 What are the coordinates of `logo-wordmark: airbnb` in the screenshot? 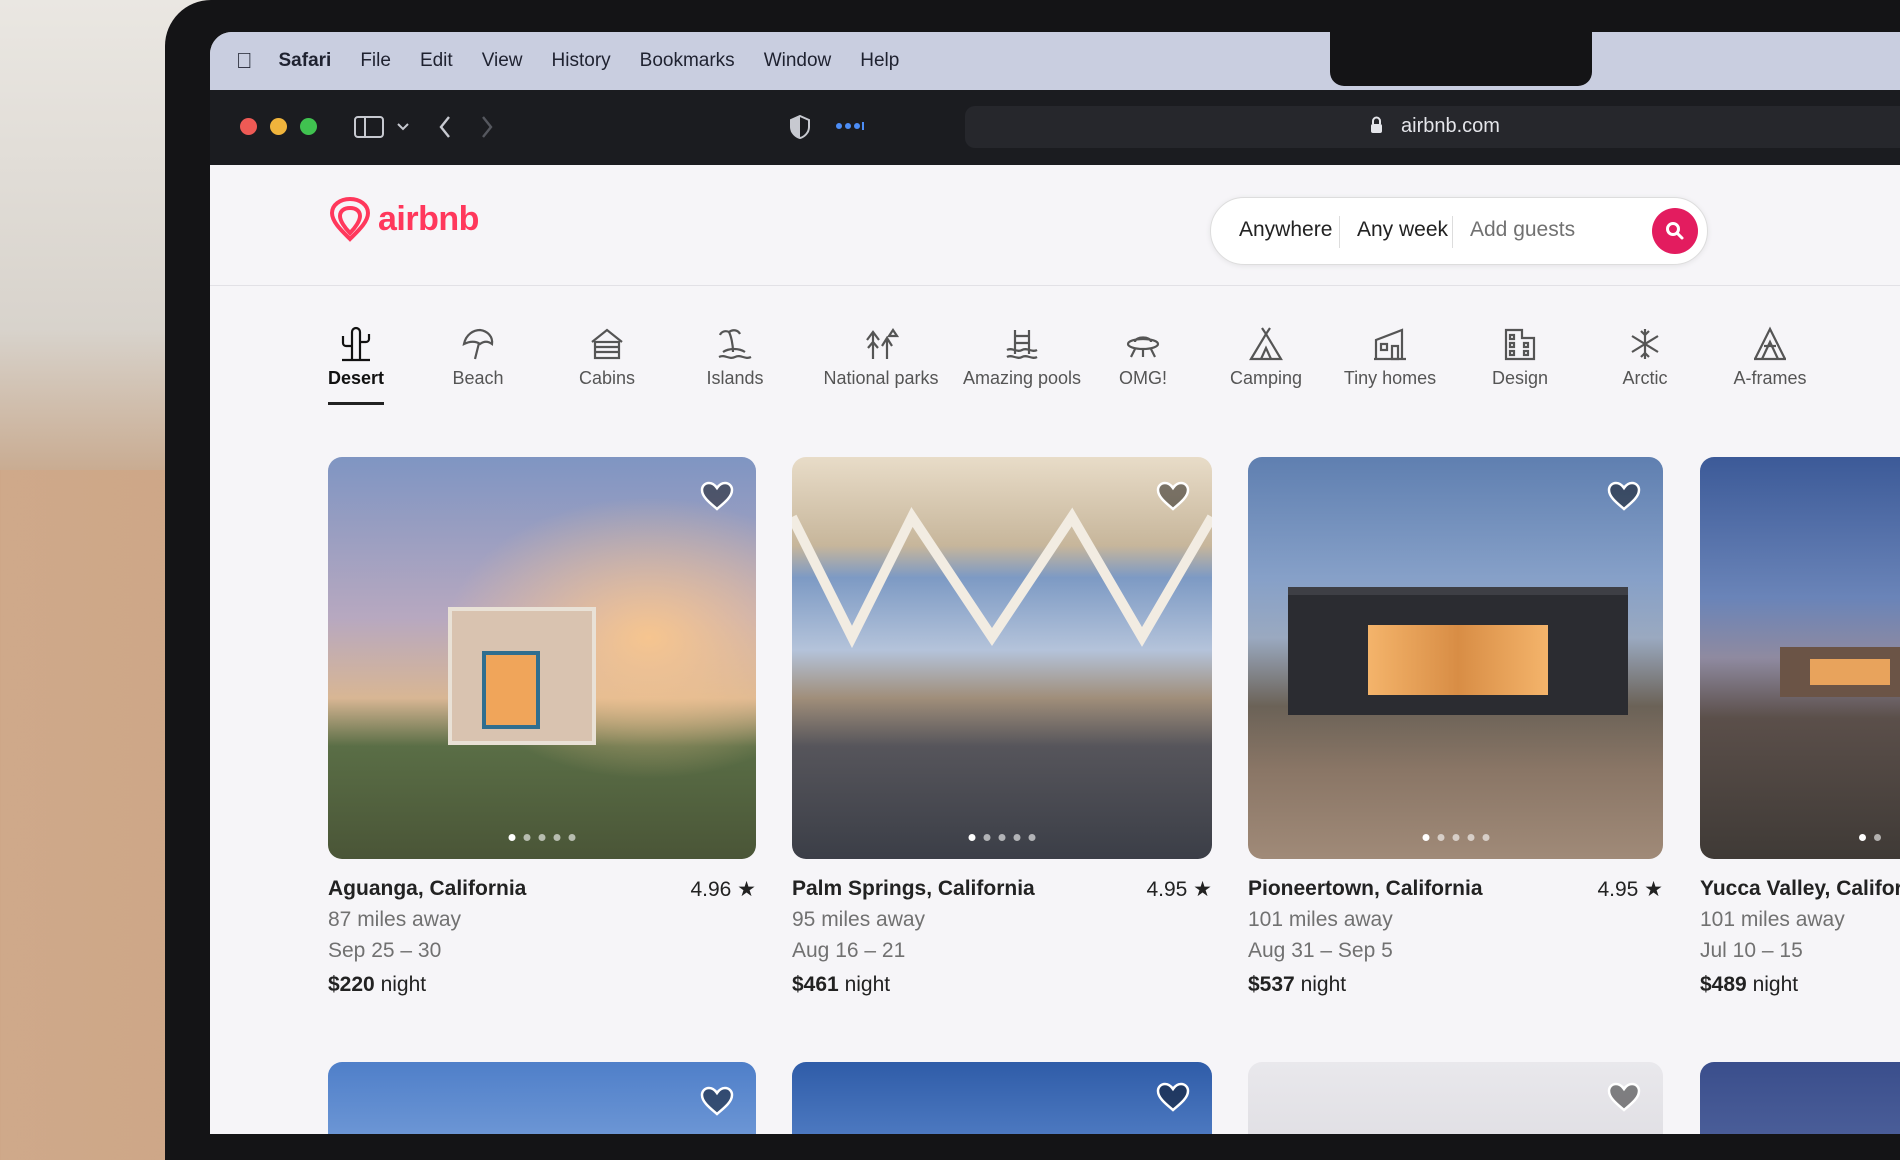 It's located at (428, 218).